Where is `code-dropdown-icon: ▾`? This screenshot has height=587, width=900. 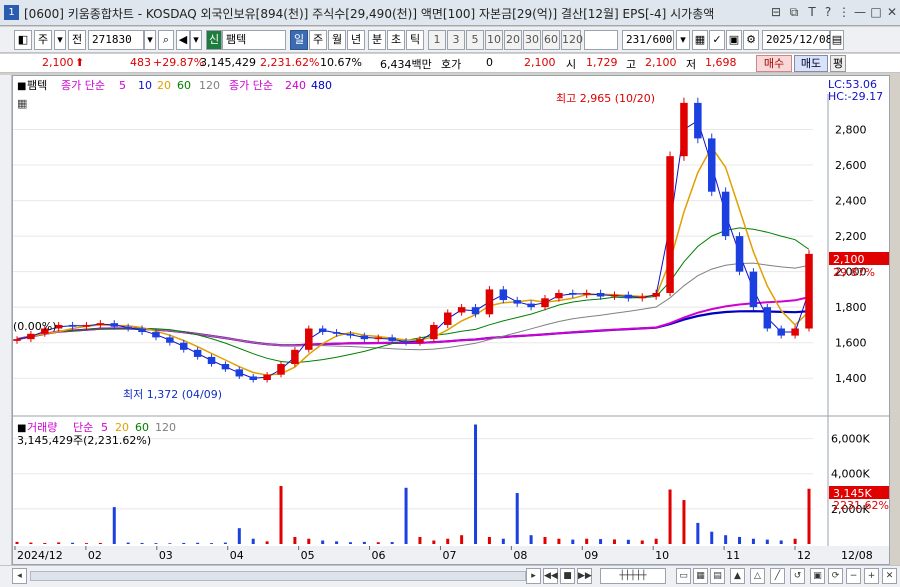
code-dropdown-icon: ▾ is located at coordinates (150, 40).